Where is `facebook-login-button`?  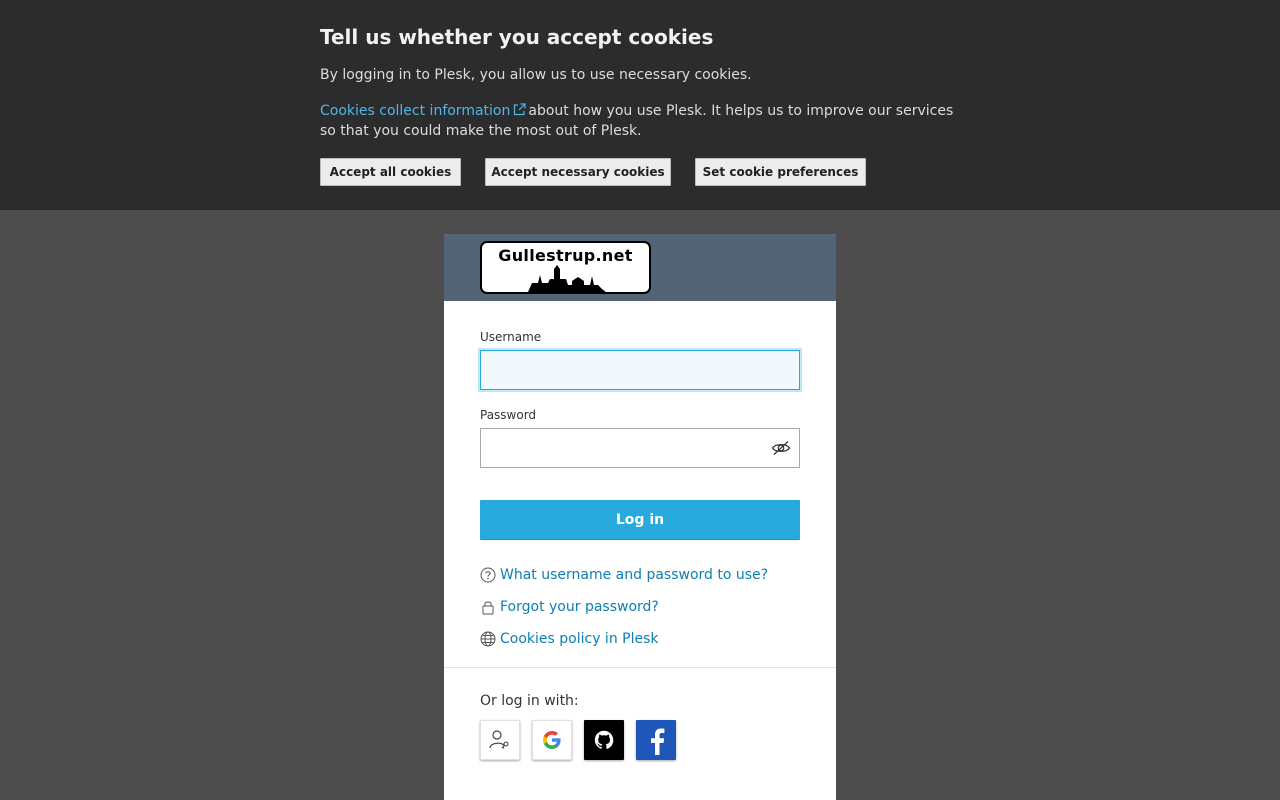 facebook-login-button is located at coordinates (656, 740).